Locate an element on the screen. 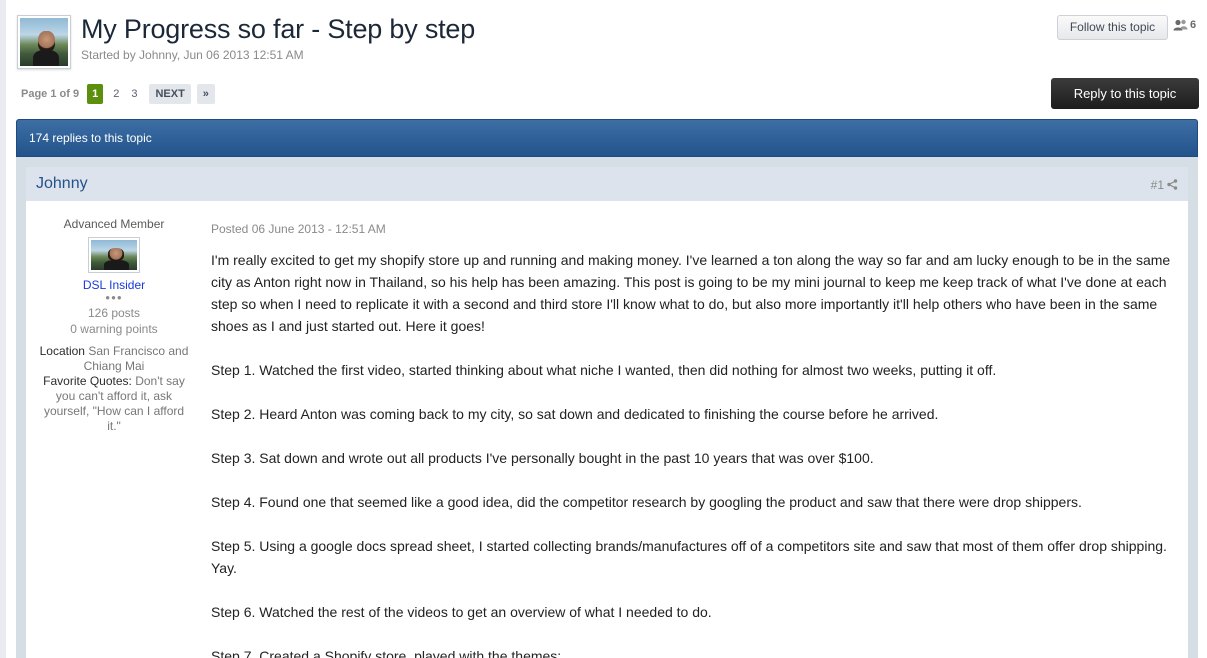 Image resolution: width=1207 pixels, height=658 pixels. followers-count: 6 is located at coordinates (1184, 25).